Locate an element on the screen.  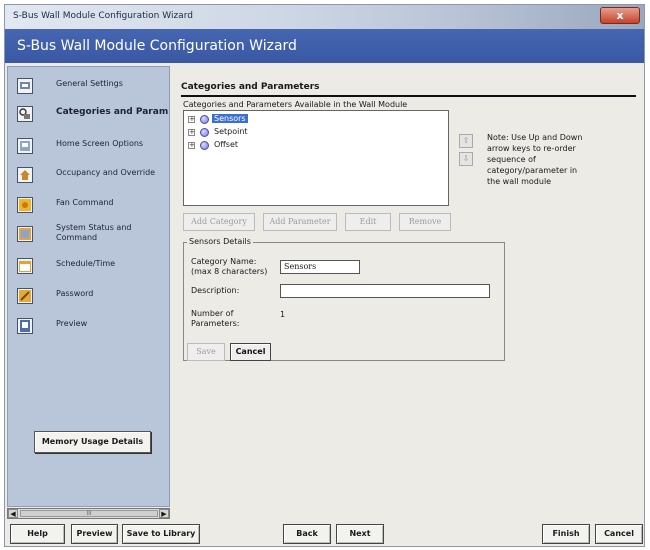
sidebar-item-label: Password is located at coordinates (75, 293).